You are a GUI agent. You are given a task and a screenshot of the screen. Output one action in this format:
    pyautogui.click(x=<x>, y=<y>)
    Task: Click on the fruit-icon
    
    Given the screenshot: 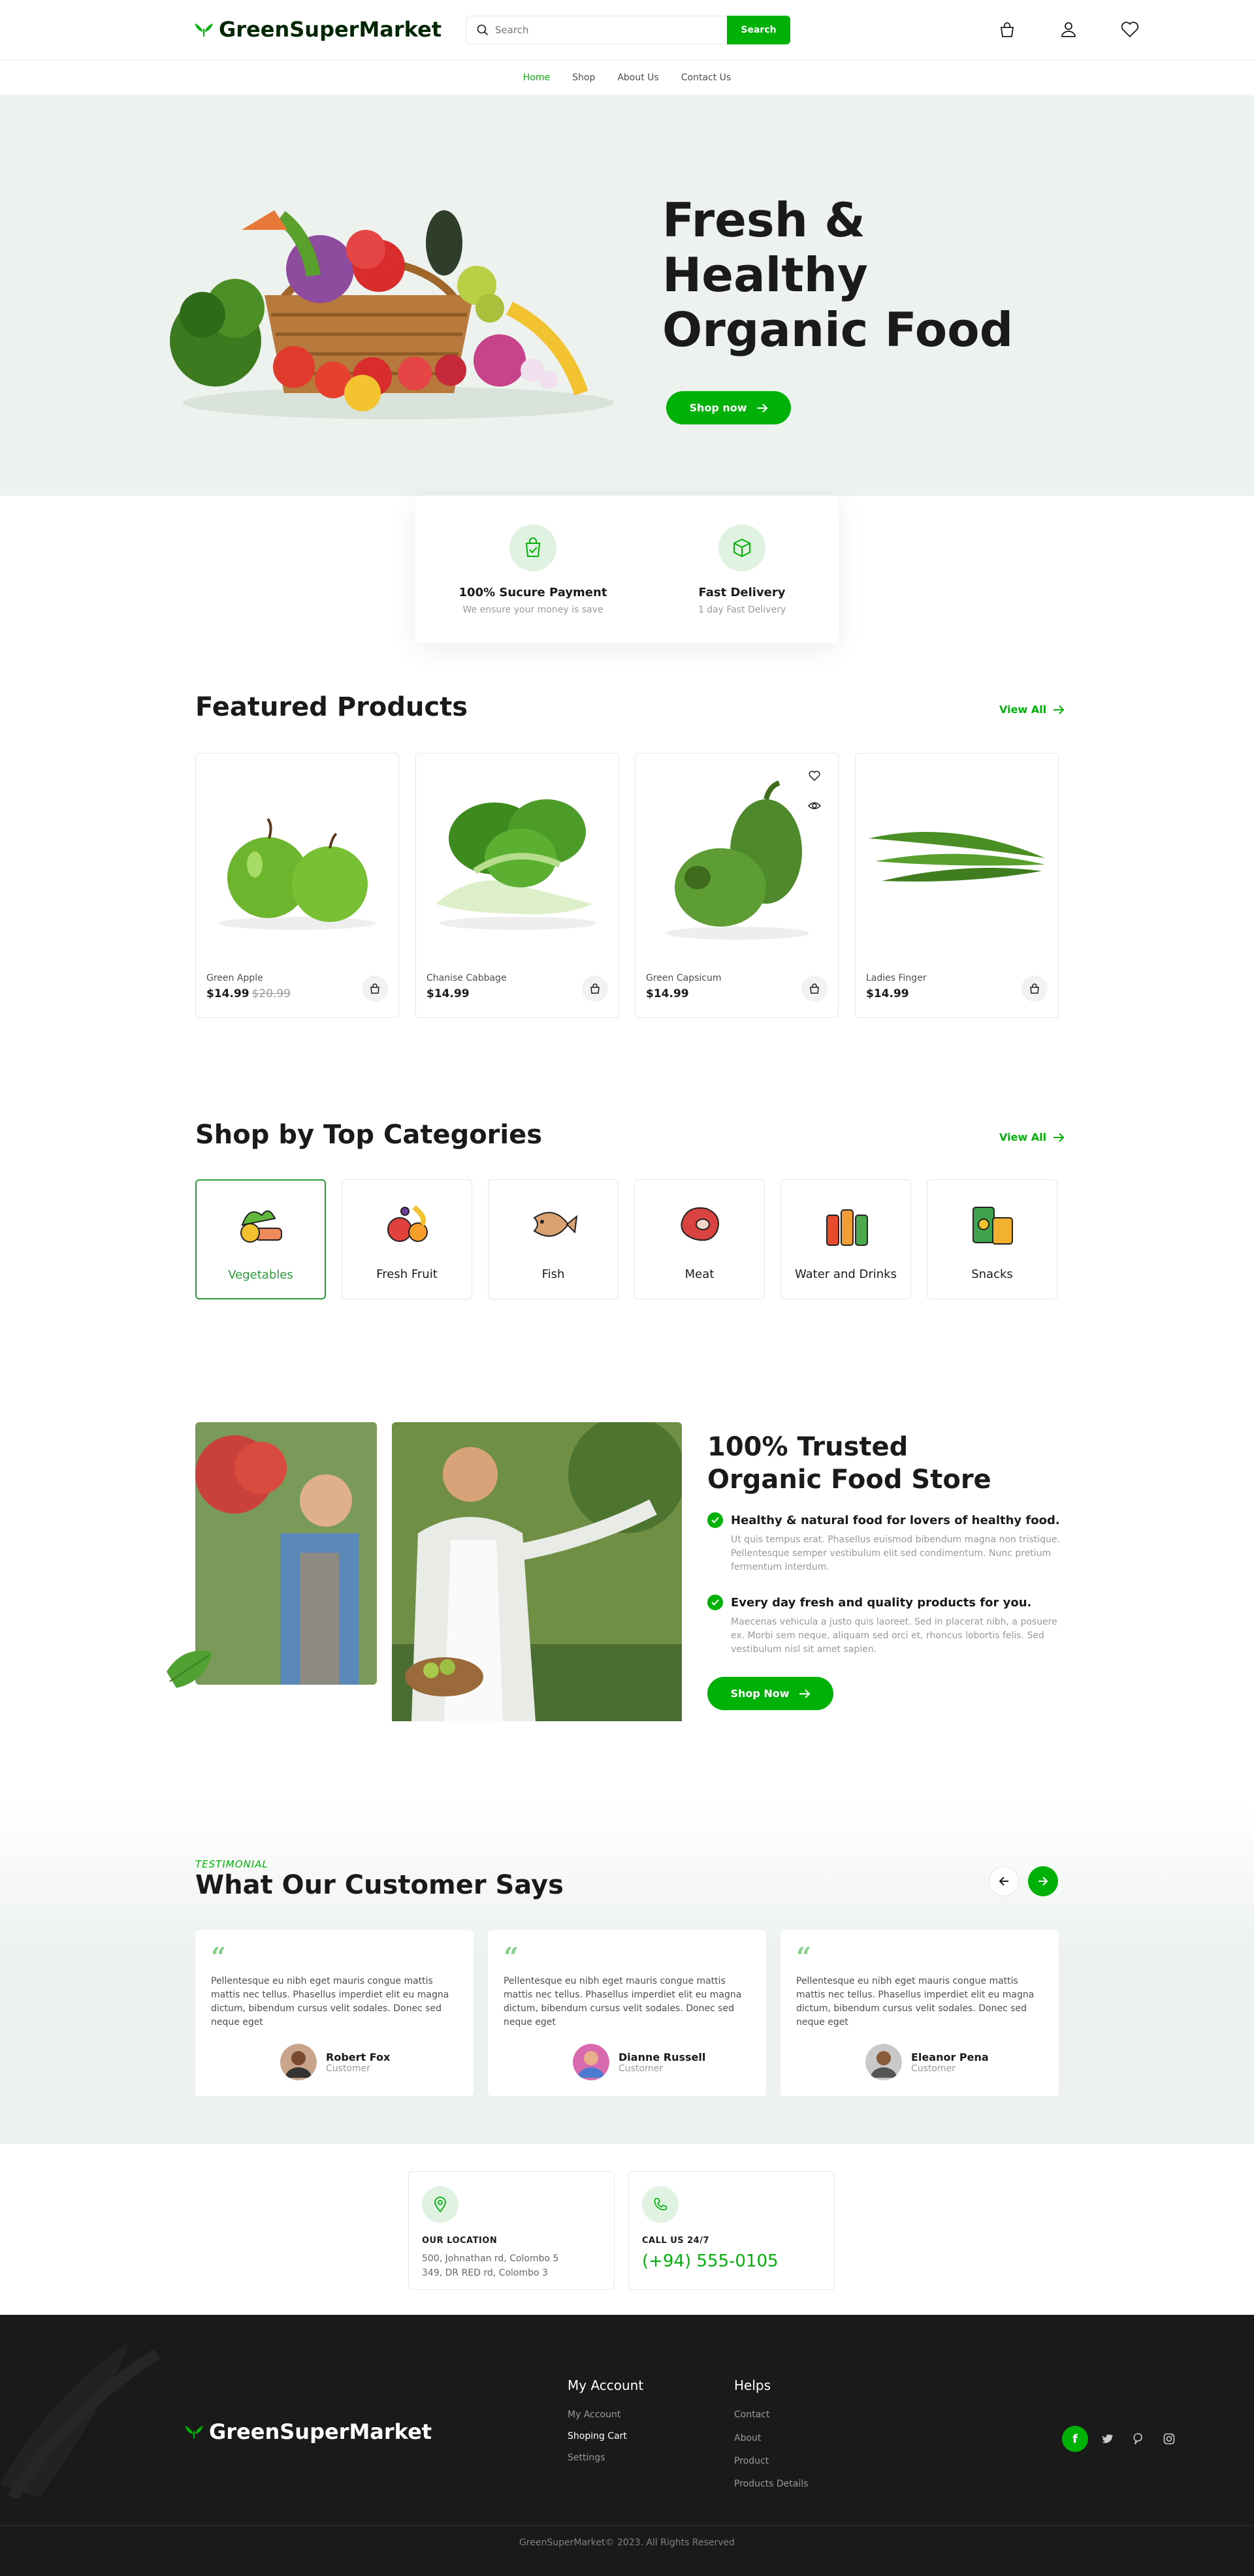 What is the action you would take?
    pyautogui.click(x=407, y=1224)
    